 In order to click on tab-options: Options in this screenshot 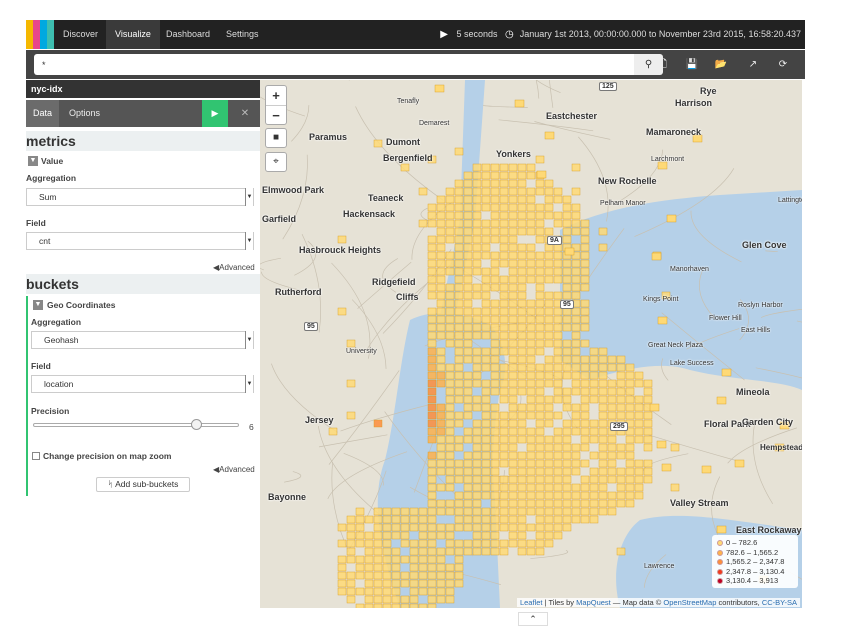, I will do `click(84, 113)`.